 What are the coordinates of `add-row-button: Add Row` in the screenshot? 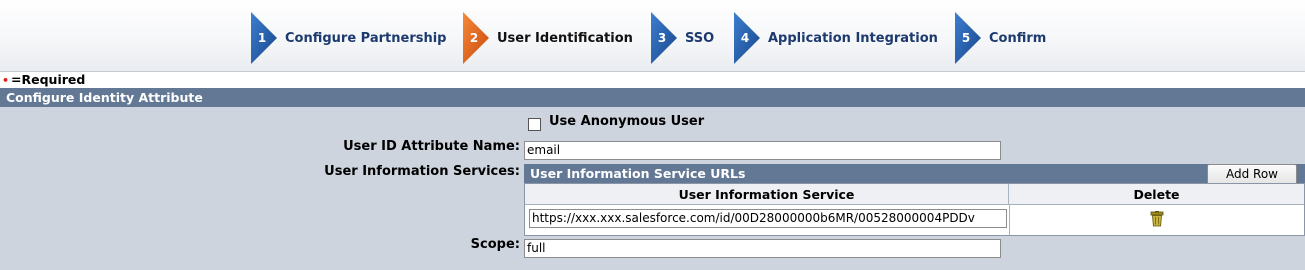 It's located at (1252, 174).